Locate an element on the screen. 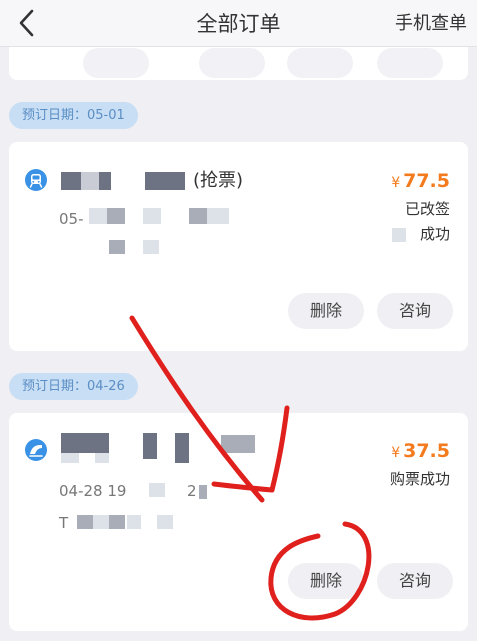 The image size is (477, 641). ticket-info: T is located at coordinates (64, 523).